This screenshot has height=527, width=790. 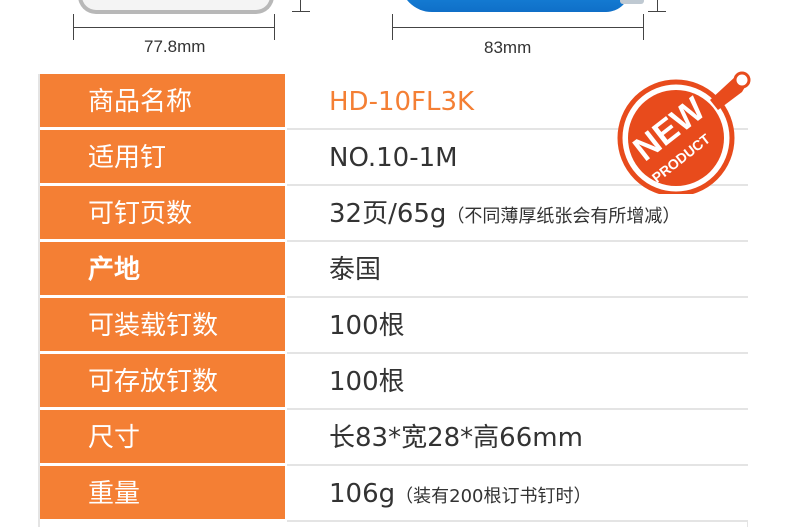 What do you see at coordinates (163, 494) in the screenshot?
I see `spec-label: 重量` at bounding box center [163, 494].